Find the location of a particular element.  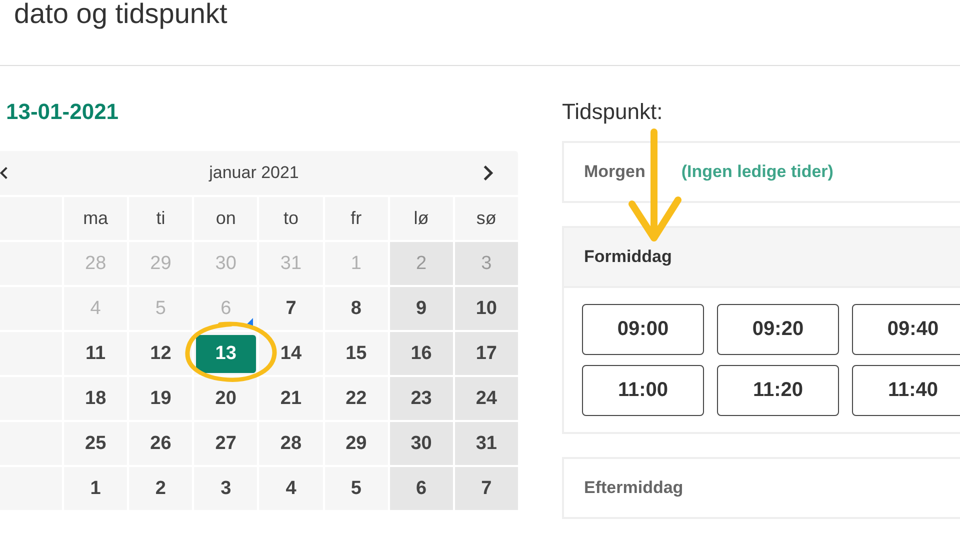

day-cell: 8 is located at coordinates (356, 308).